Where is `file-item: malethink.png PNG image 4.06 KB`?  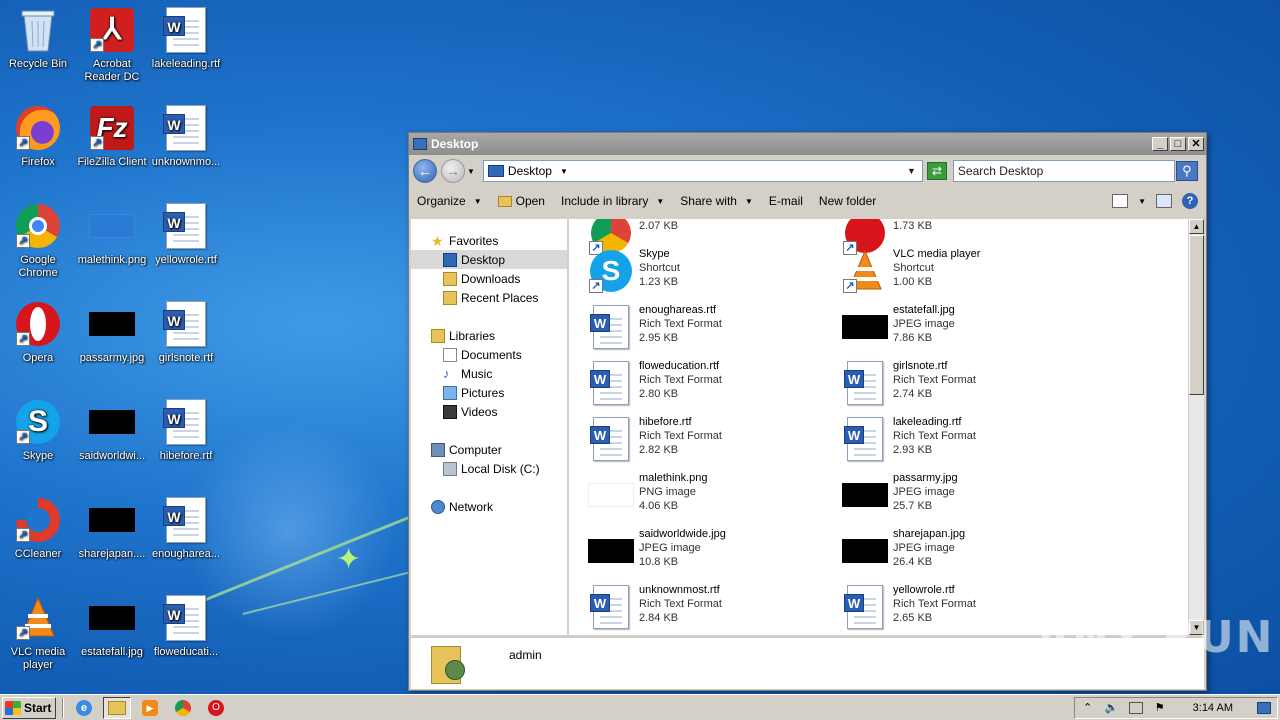
file-item: malethink.png PNG image 4.06 KB is located at coordinates (707, 497).